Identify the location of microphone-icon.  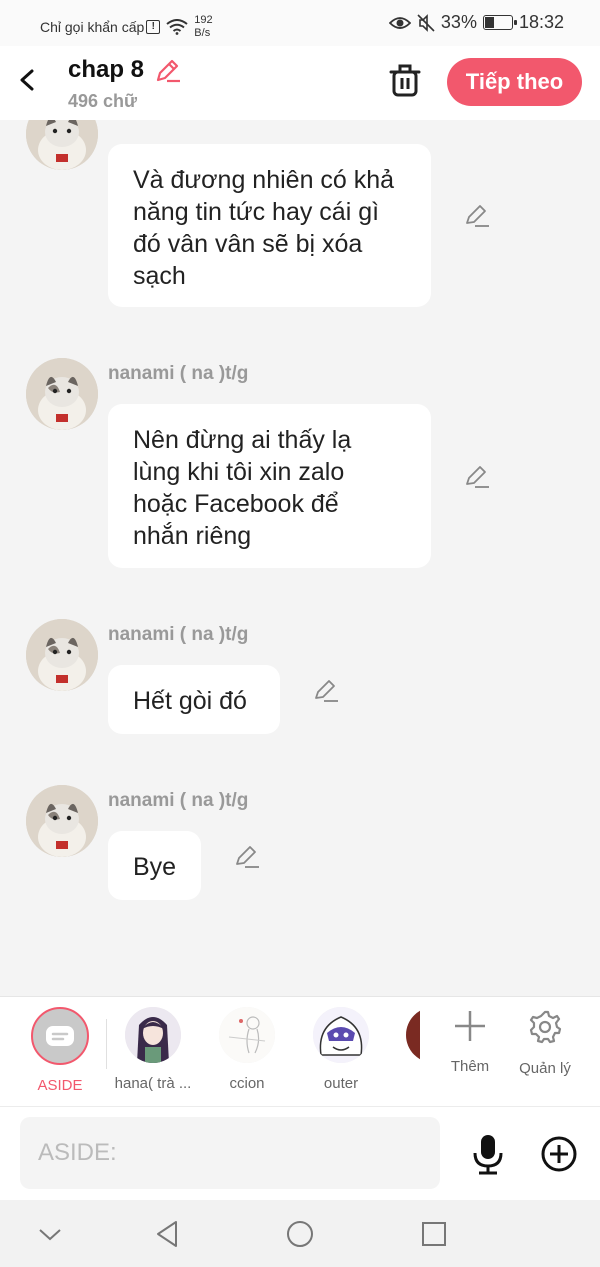
(488, 1154).